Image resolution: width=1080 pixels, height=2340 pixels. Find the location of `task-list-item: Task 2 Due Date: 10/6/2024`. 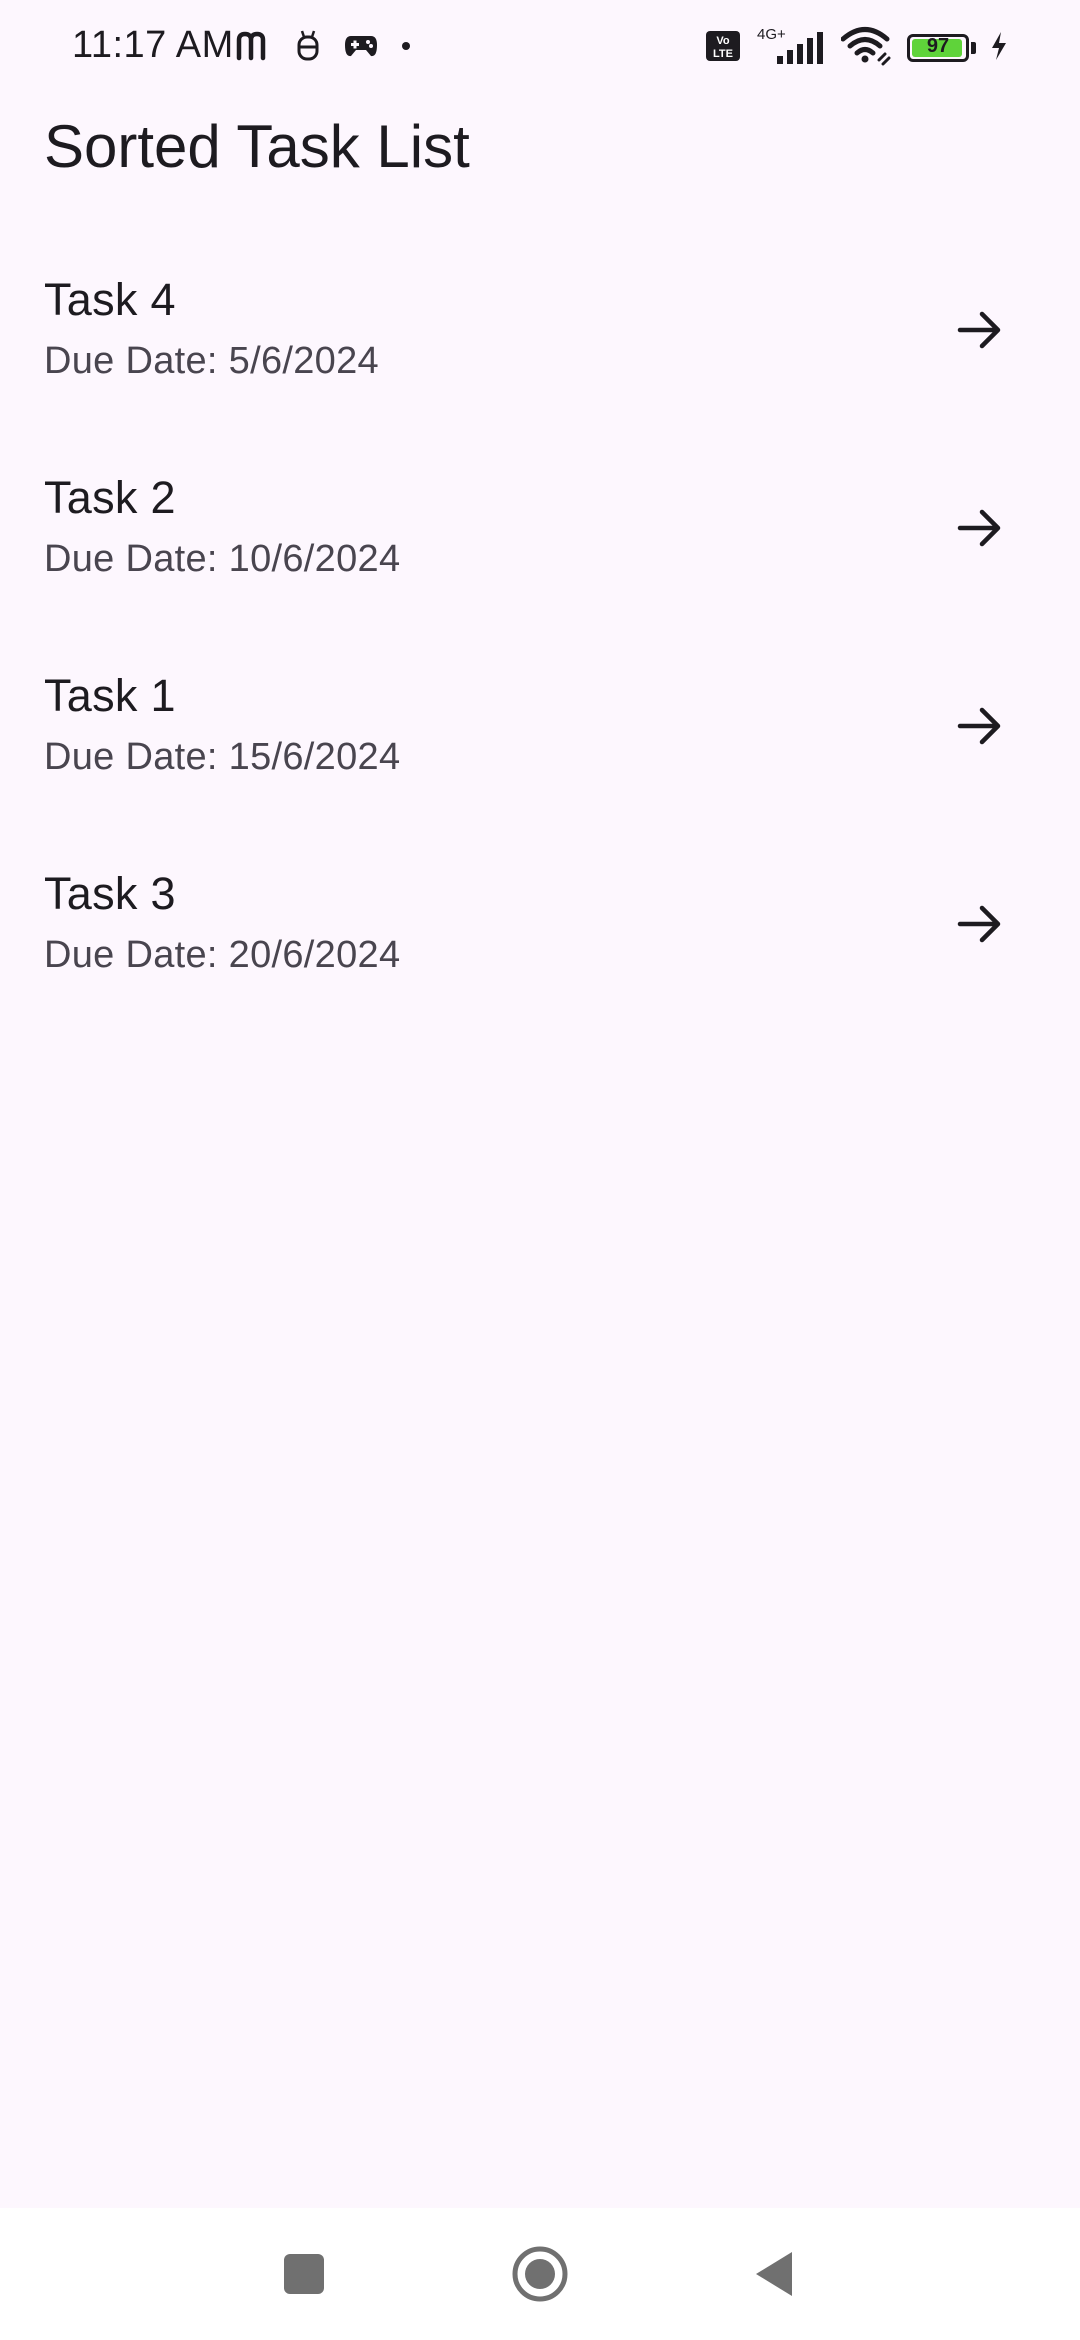

task-list-item: Task 2 Due Date: 10/6/2024 is located at coordinates (540, 529).